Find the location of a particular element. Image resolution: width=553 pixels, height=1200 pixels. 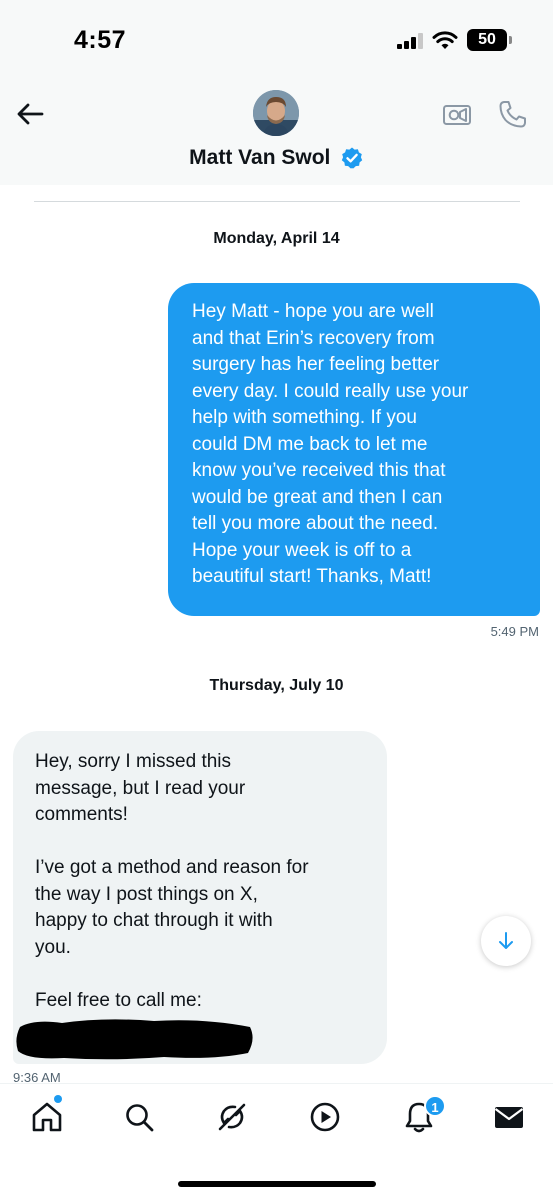

cellular-signal-icon is located at coordinates (410, 41).